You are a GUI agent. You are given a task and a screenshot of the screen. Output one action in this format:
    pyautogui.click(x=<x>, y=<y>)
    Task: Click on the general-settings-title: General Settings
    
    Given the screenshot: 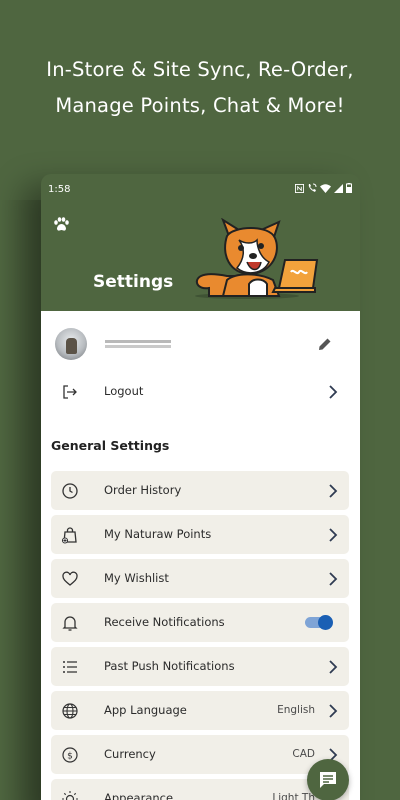 What is the action you would take?
    pyautogui.click(x=110, y=445)
    